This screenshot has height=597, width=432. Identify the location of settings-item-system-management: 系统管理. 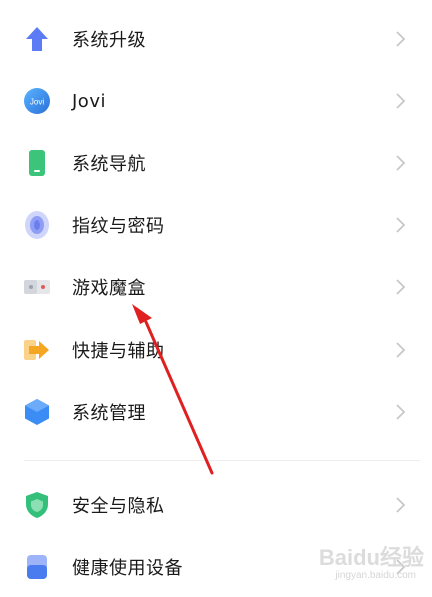
(216, 412).